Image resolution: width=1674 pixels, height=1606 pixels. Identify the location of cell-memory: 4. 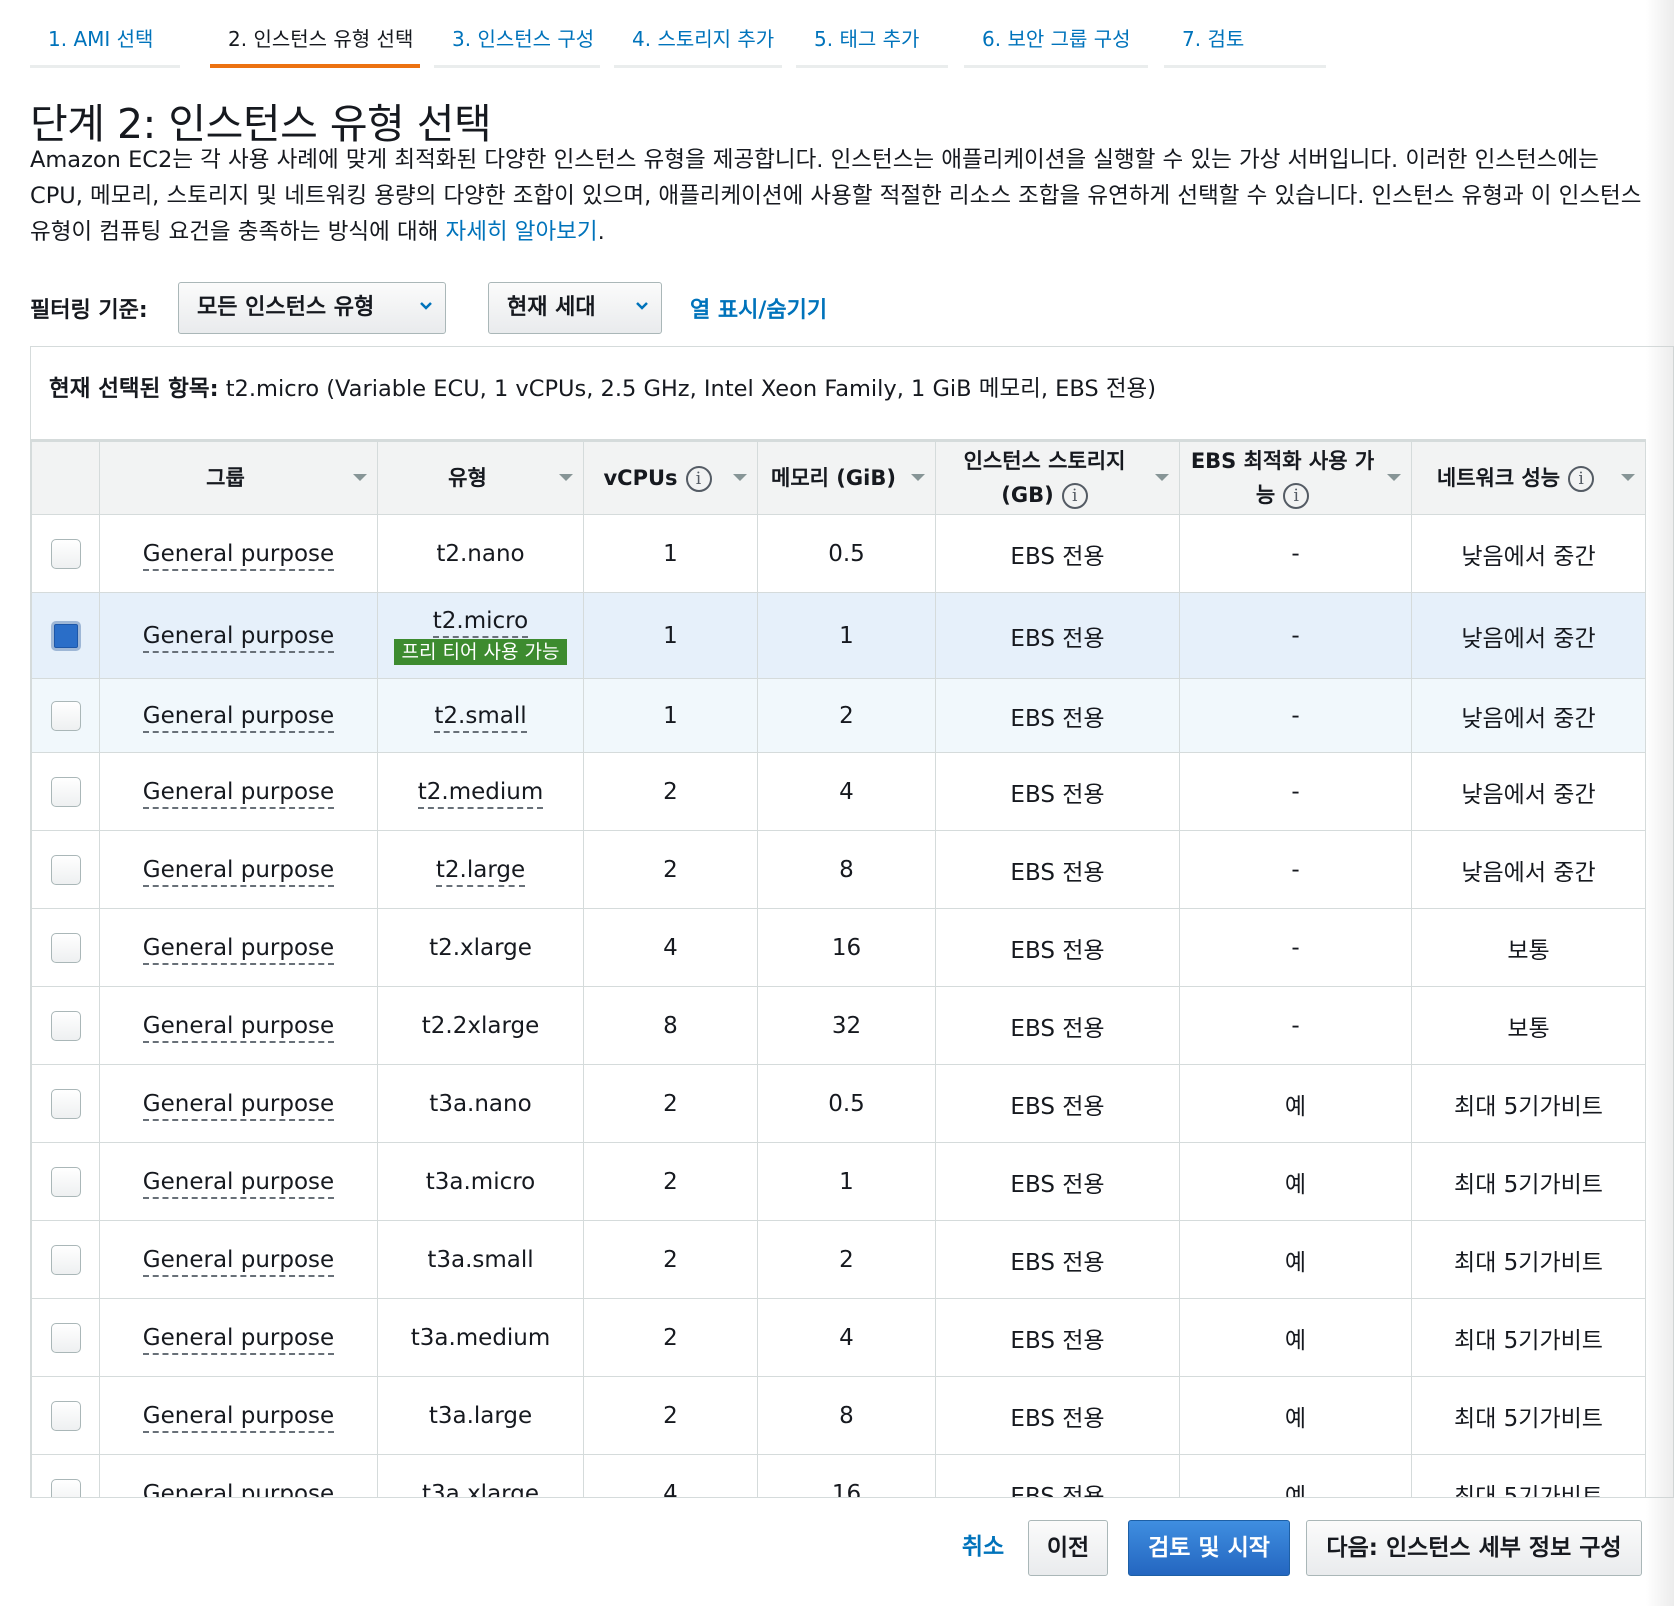
(846, 1337).